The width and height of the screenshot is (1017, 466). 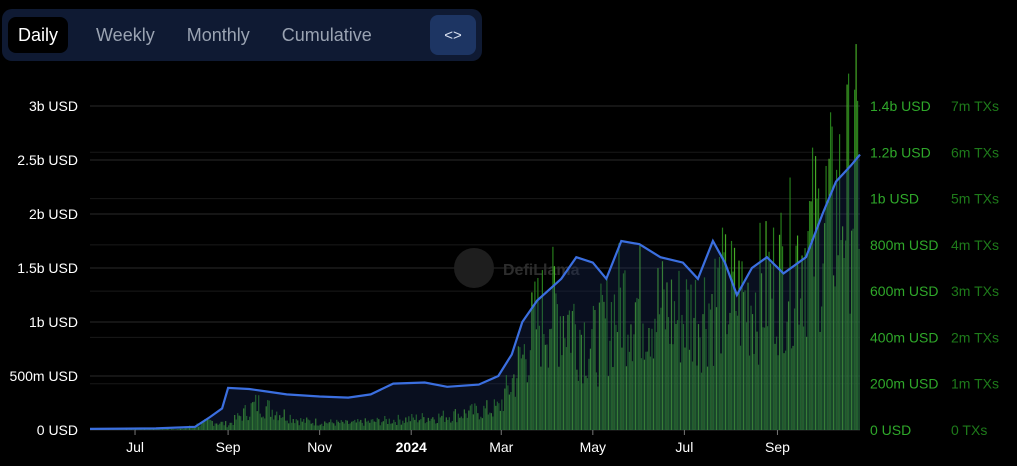 What do you see at coordinates (57, 430) in the screenshot?
I see `left-axis-tick: 0 USD` at bounding box center [57, 430].